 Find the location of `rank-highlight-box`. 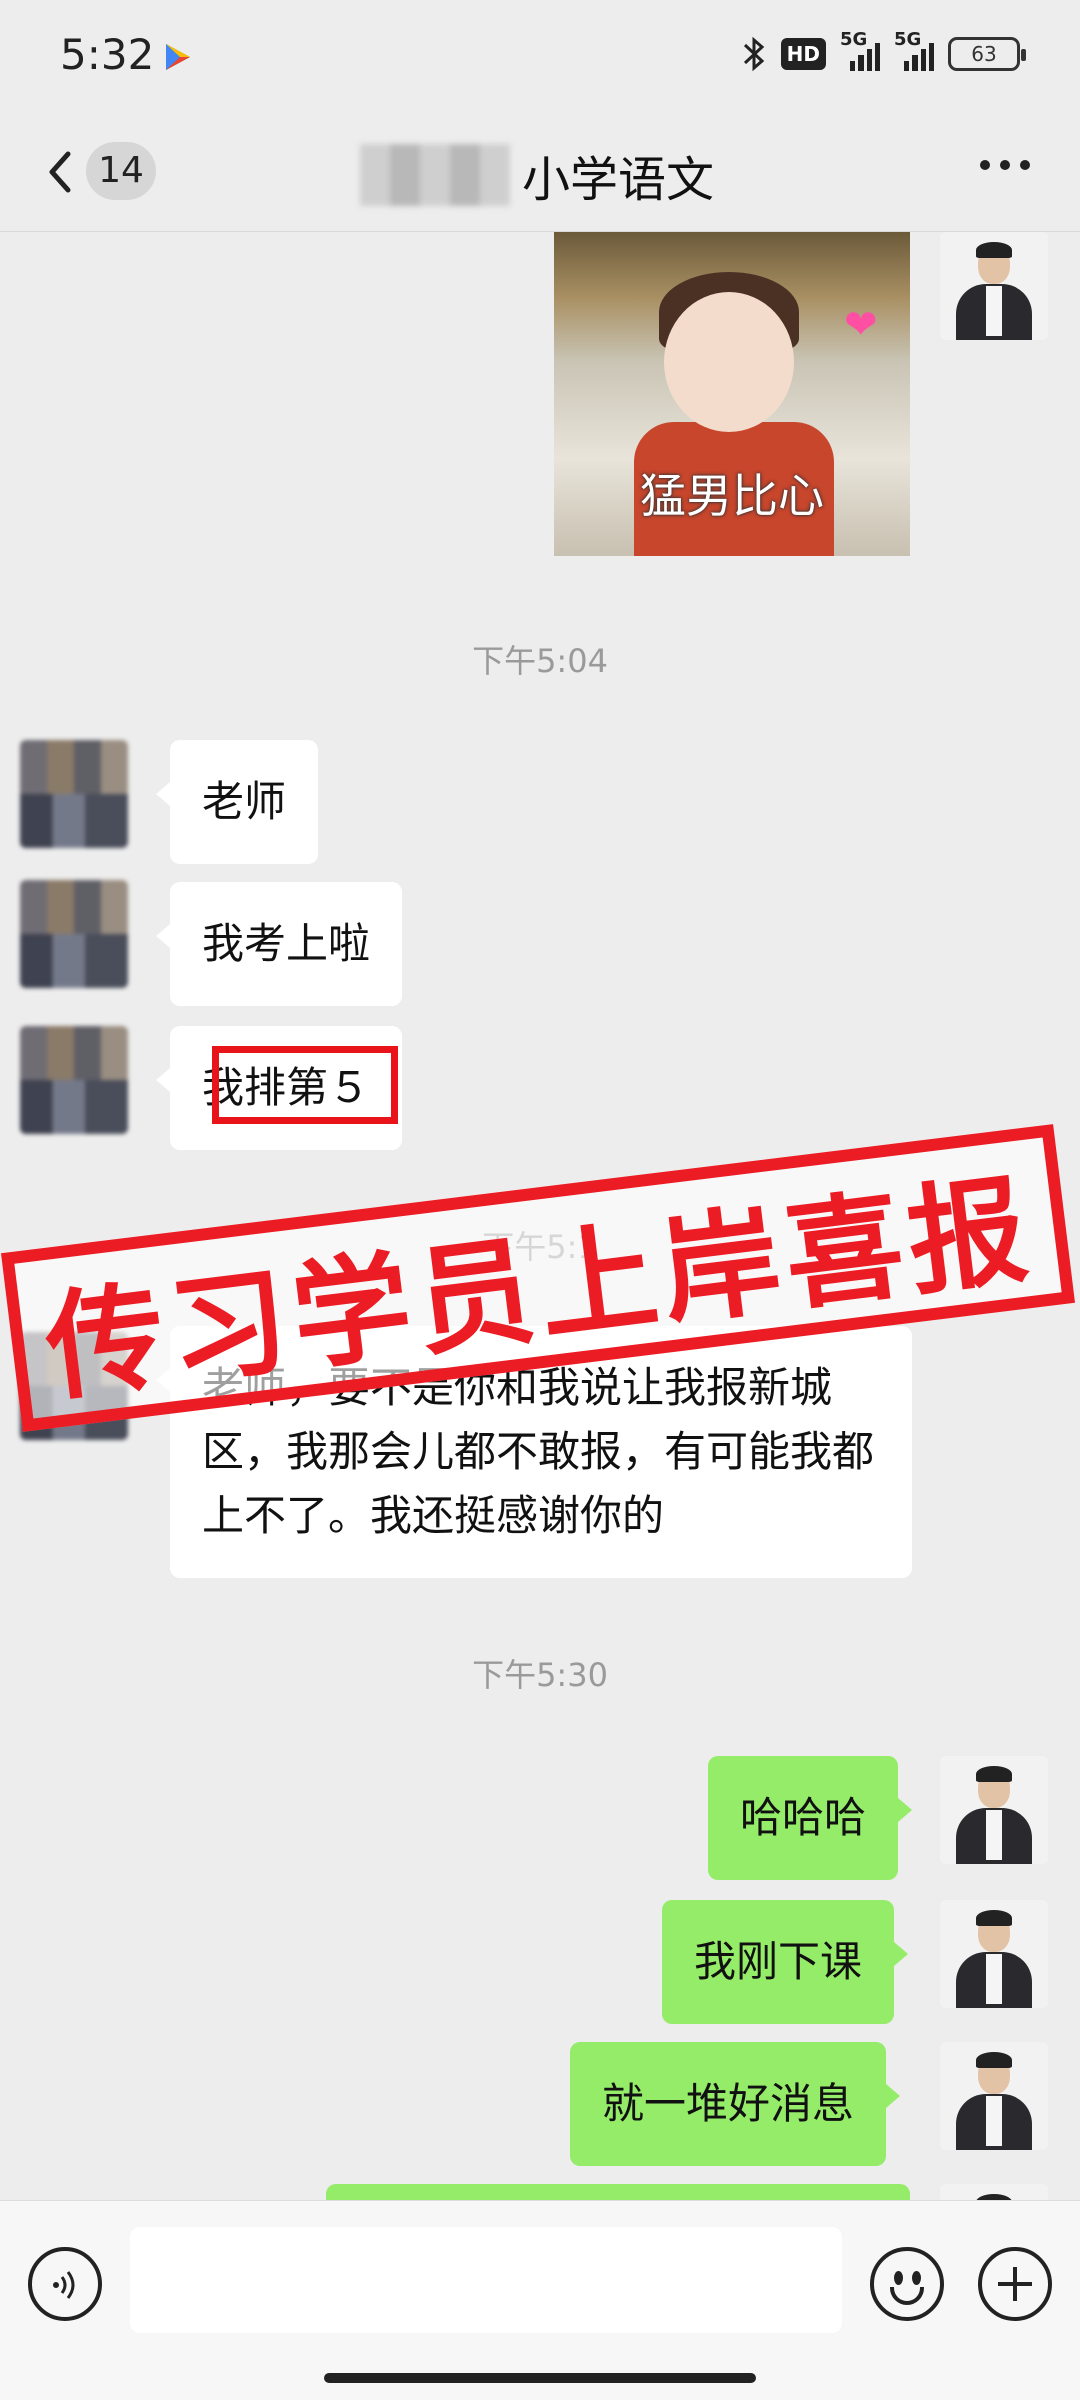

rank-highlight-box is located at coordinates (305, 1085).